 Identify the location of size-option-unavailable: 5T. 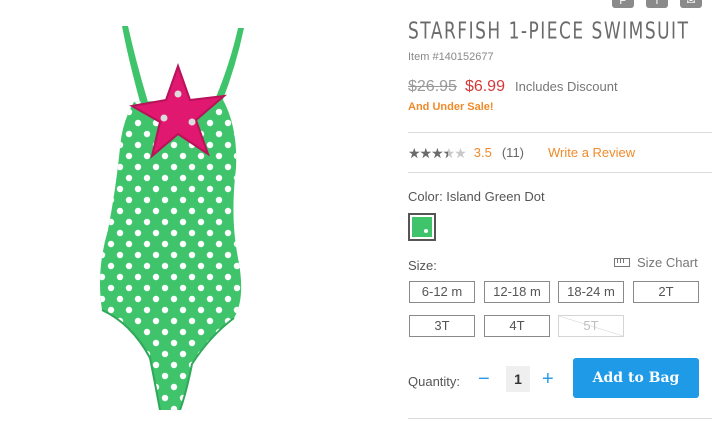
(591, 326).